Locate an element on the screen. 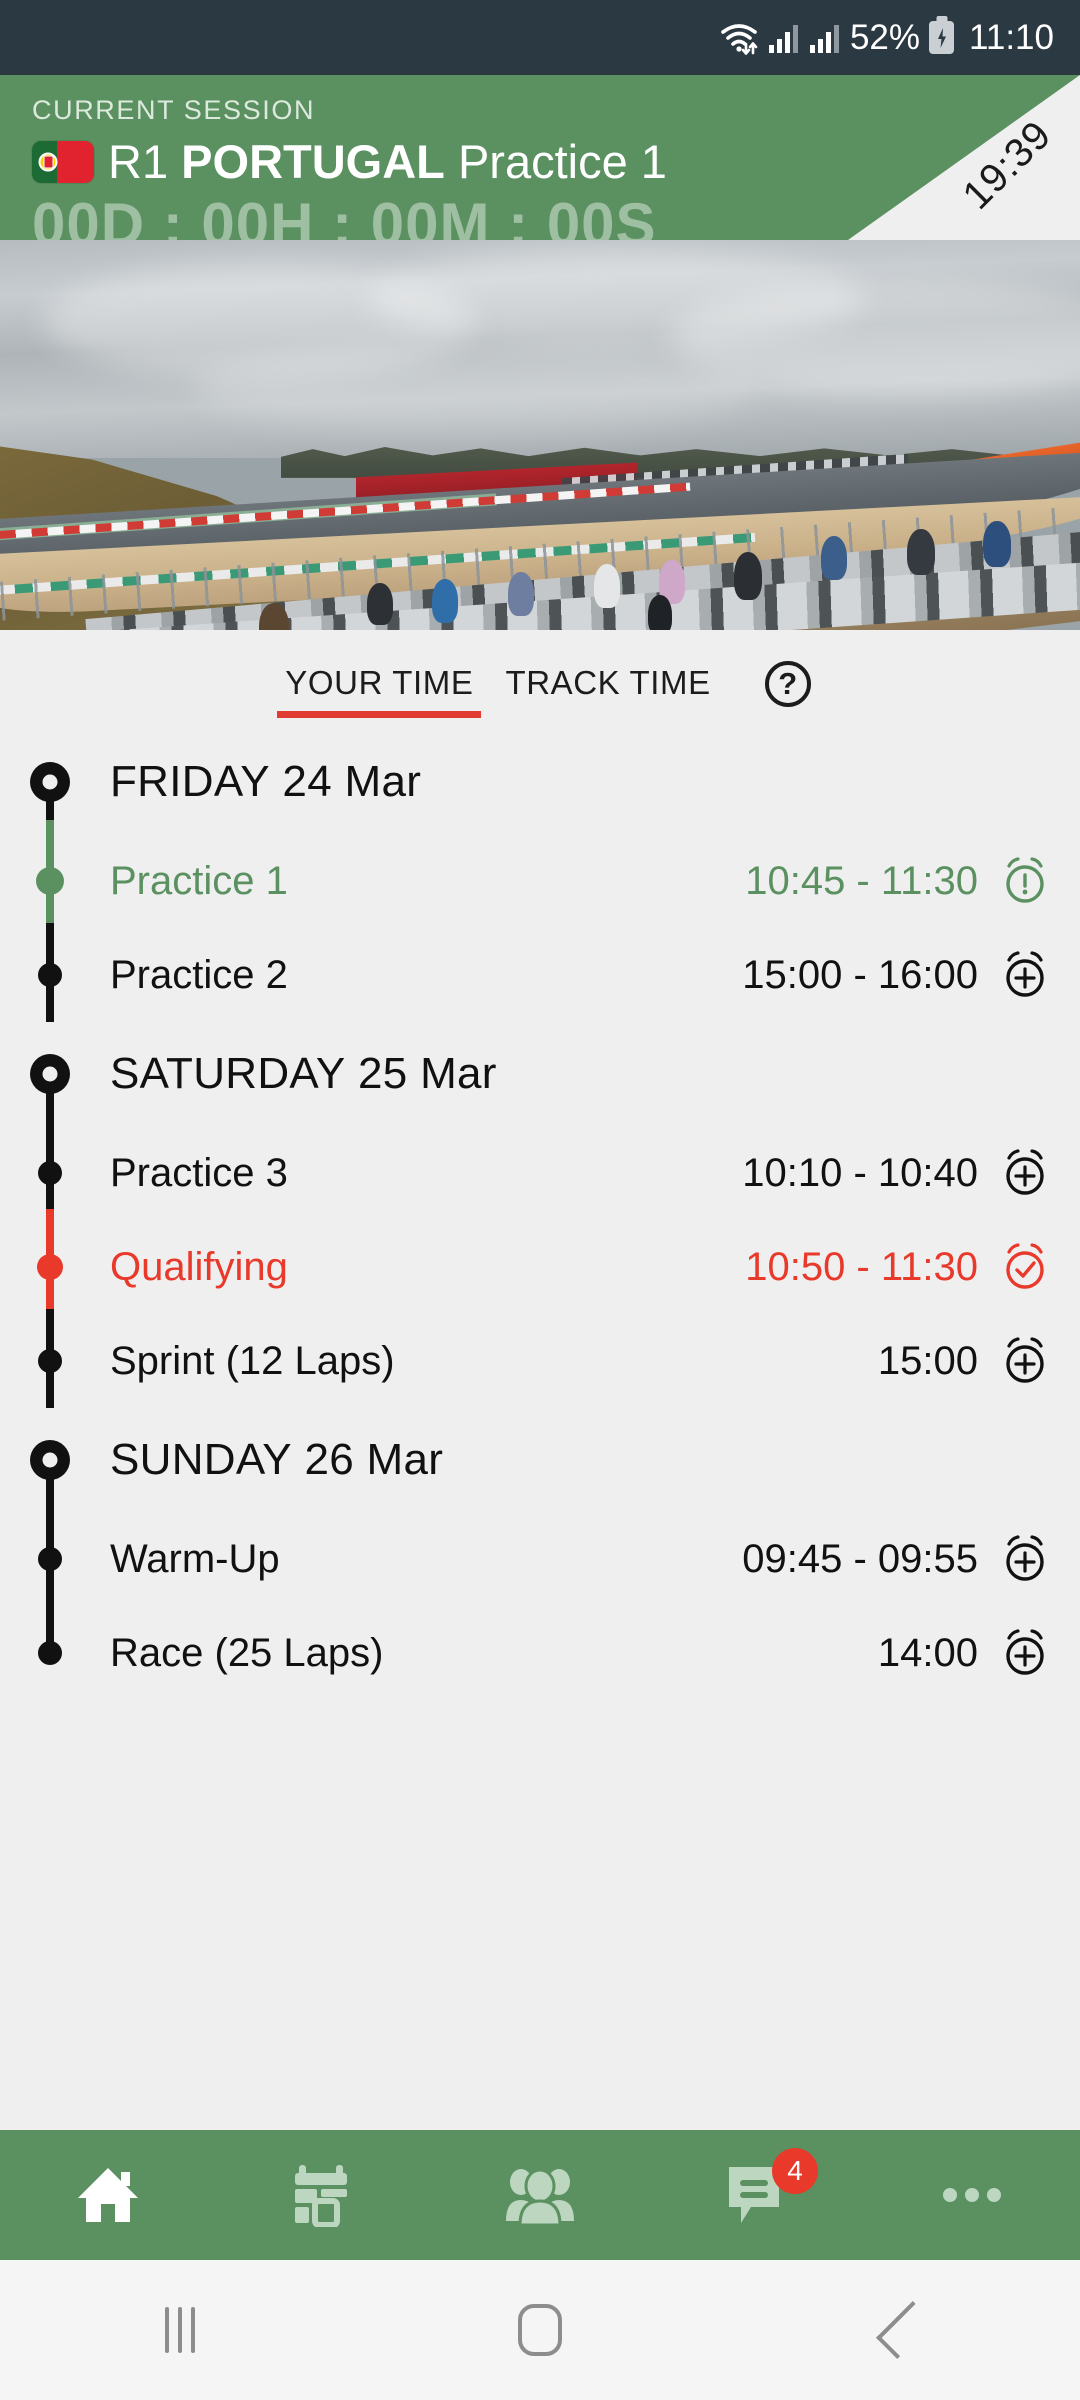 This screenshot has height=2400, width=1080. countdown-timer: 00D : 00H : 00M : 00S is located at coordinates (344, 216).